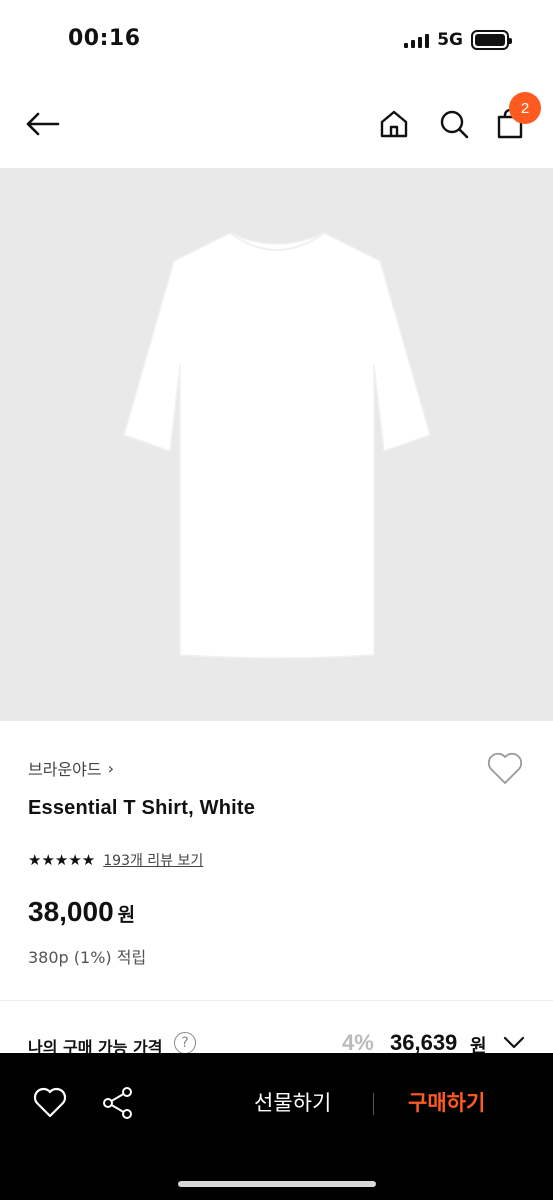 The height and width of the screenshot is (1200, 553). Describe the element at coordinates (104, 38) in the screenshot. I see `status-time: 00:16` at that location.